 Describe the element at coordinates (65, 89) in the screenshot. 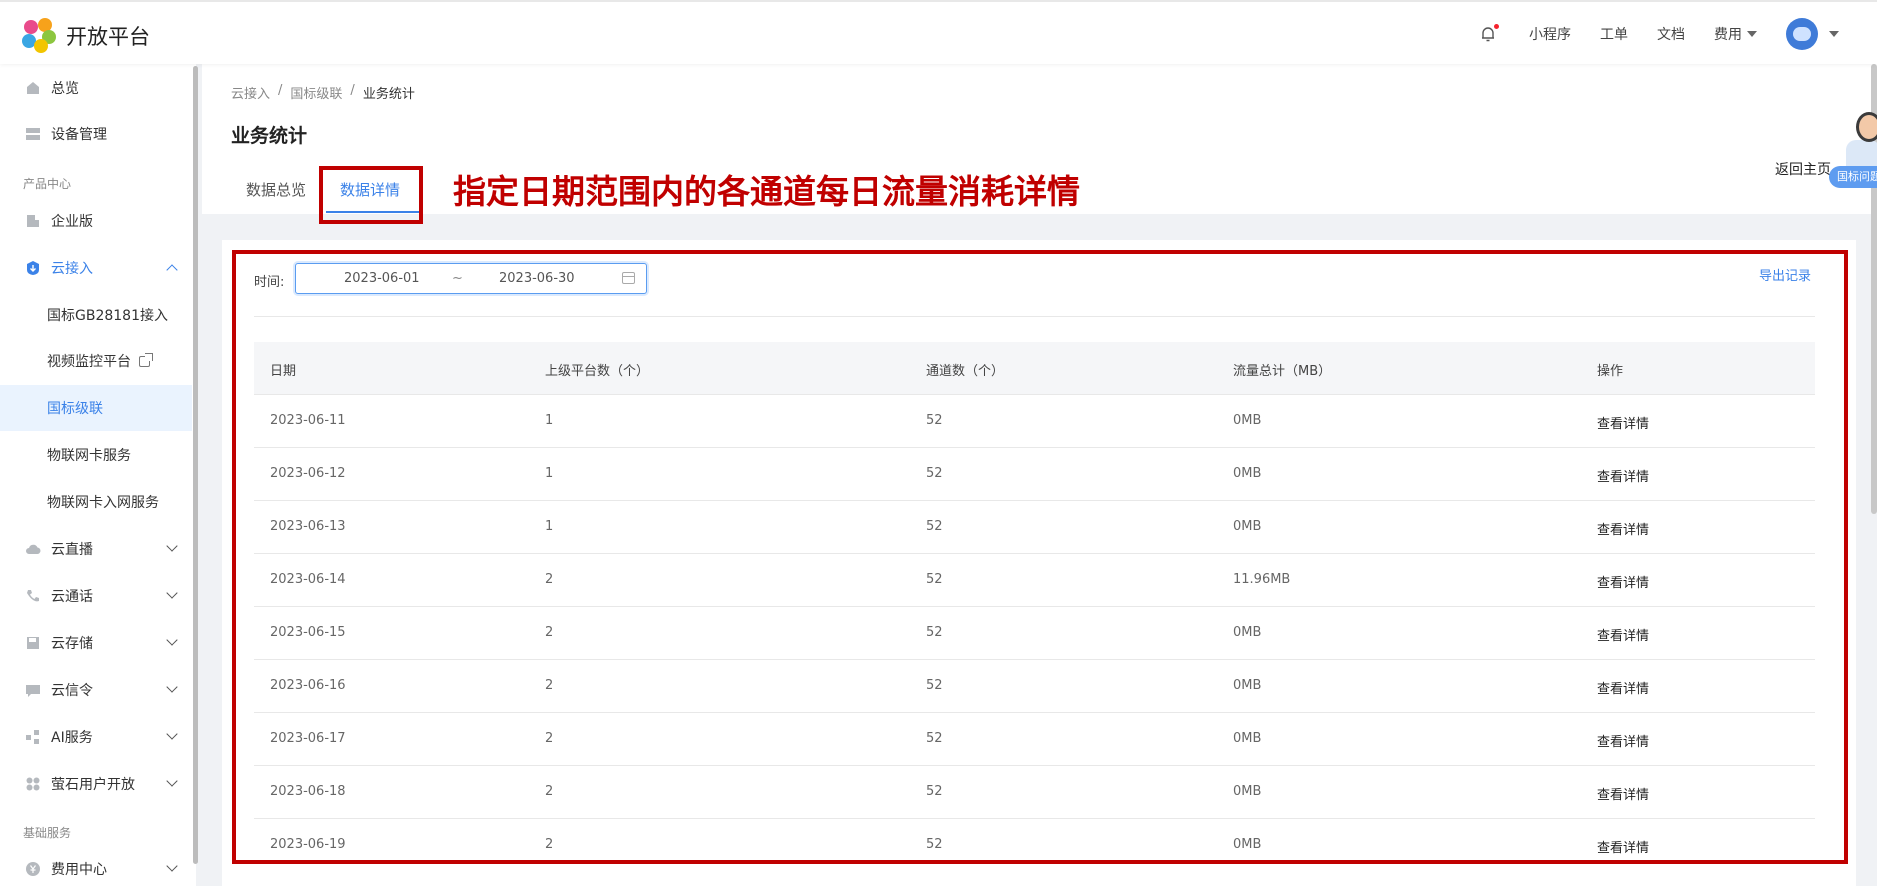

I see `sidebar-item-label: 总览` at that location.